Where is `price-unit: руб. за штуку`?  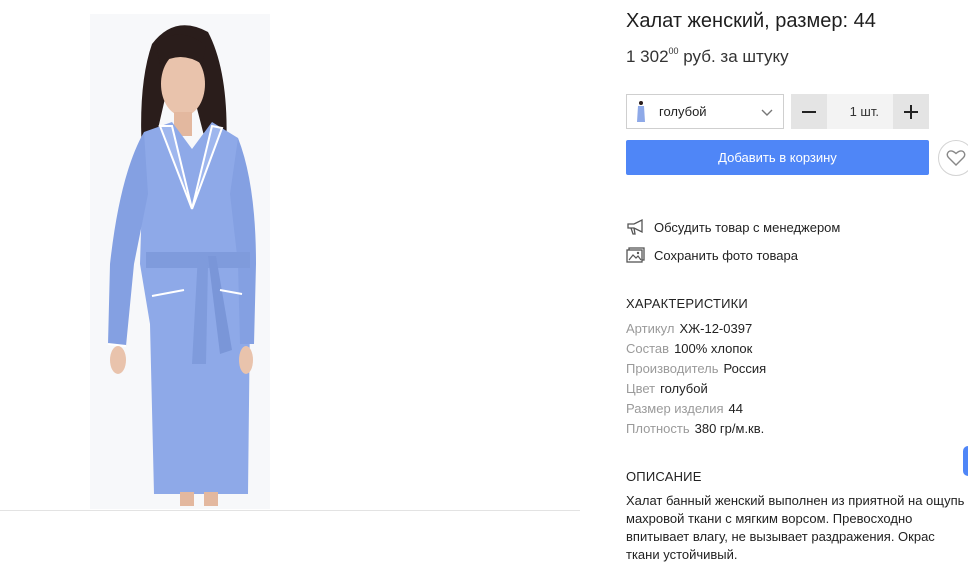 price-unit: руб. за штуку is located at coordinates (733, 56).